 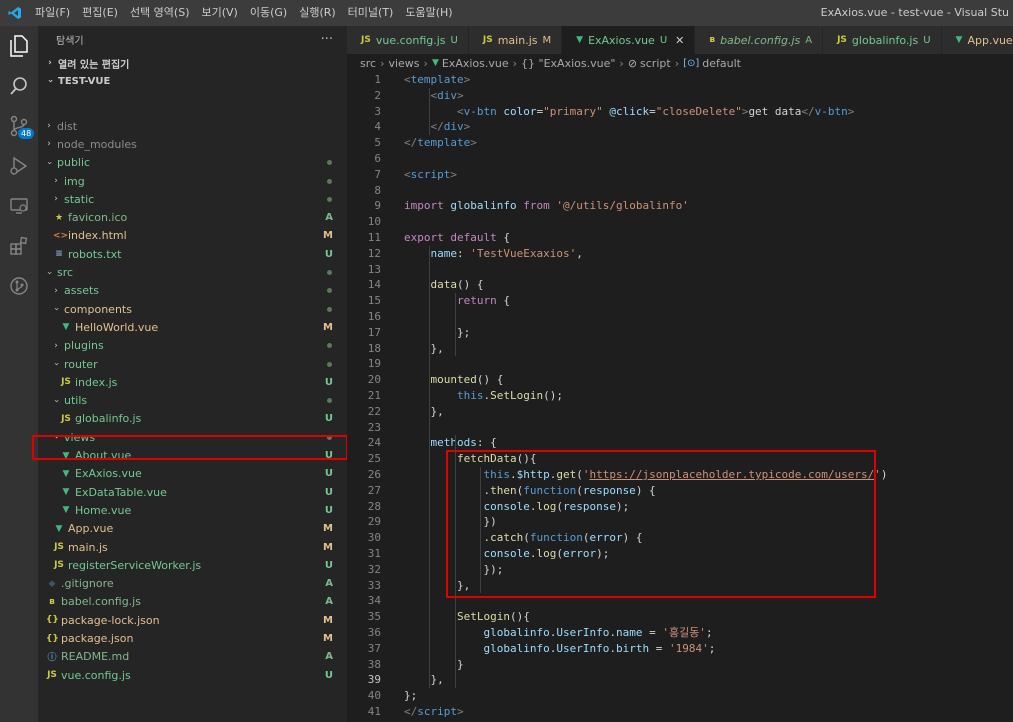 What do you see at coordinates (192, 638) in the screenshot?
I see `tree-item: {} package.json M` at bounding box center [192, 638].